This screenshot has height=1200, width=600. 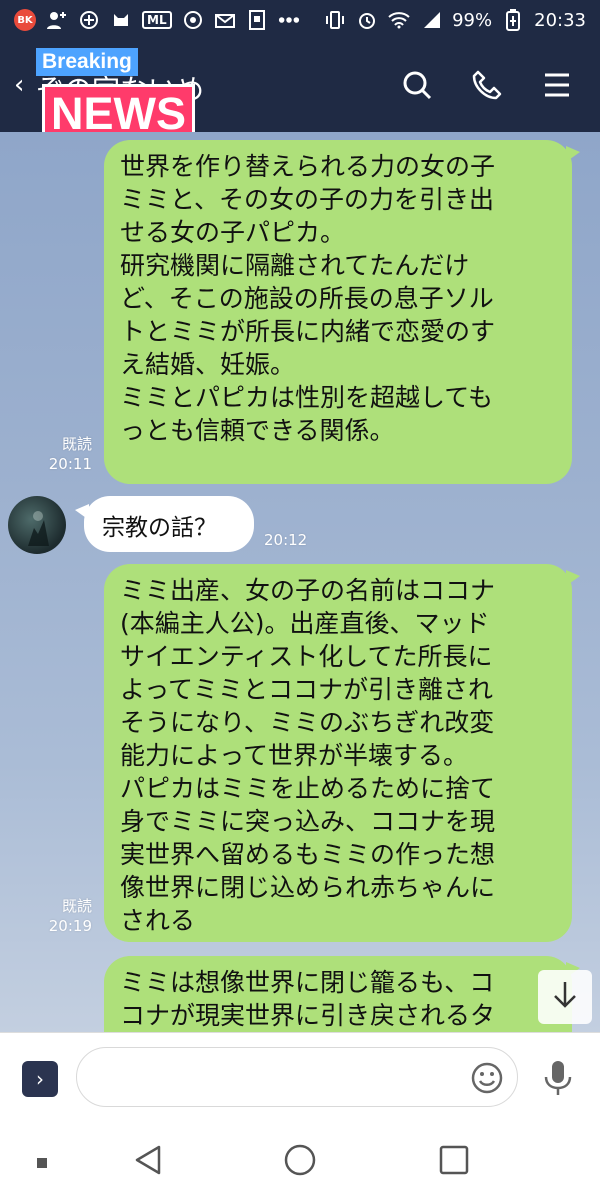 I want to click on circle-home-icon, so click(x=300, y=1162).